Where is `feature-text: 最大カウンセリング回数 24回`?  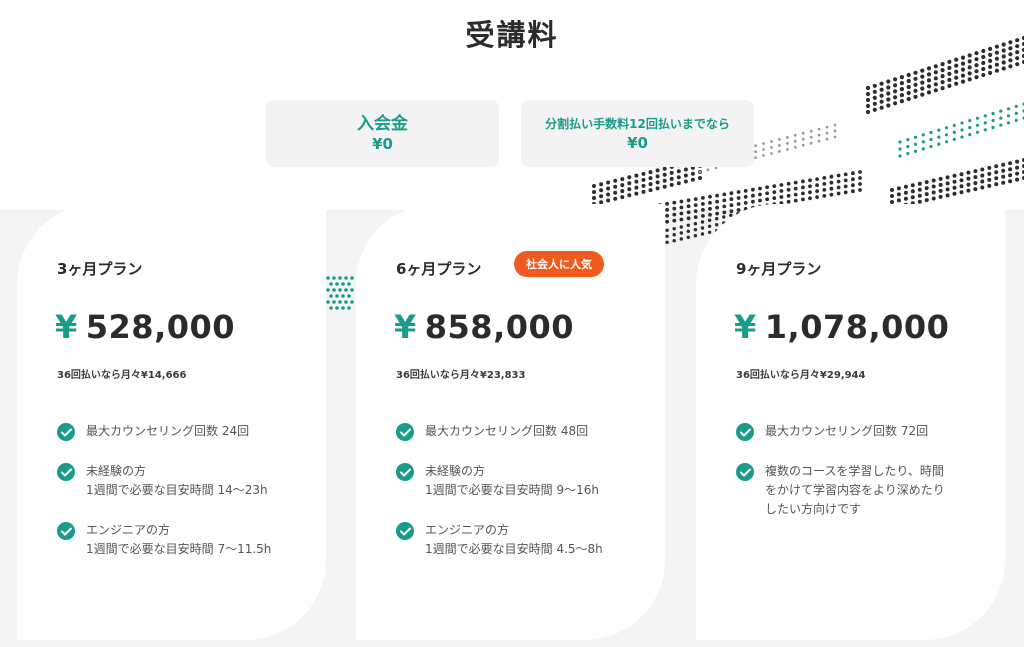
feature-text: 最大カウンセリング回数 24回 is located at coordinates (168, 431).